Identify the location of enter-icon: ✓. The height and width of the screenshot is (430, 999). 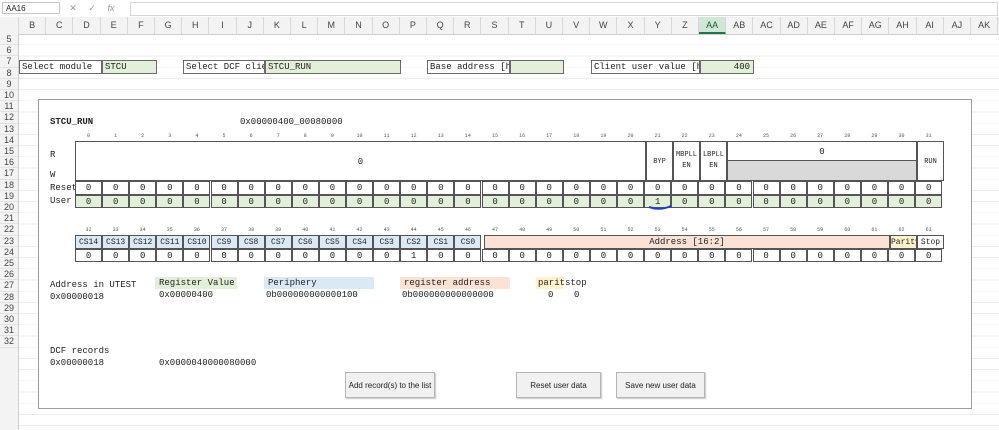
(92, 8).